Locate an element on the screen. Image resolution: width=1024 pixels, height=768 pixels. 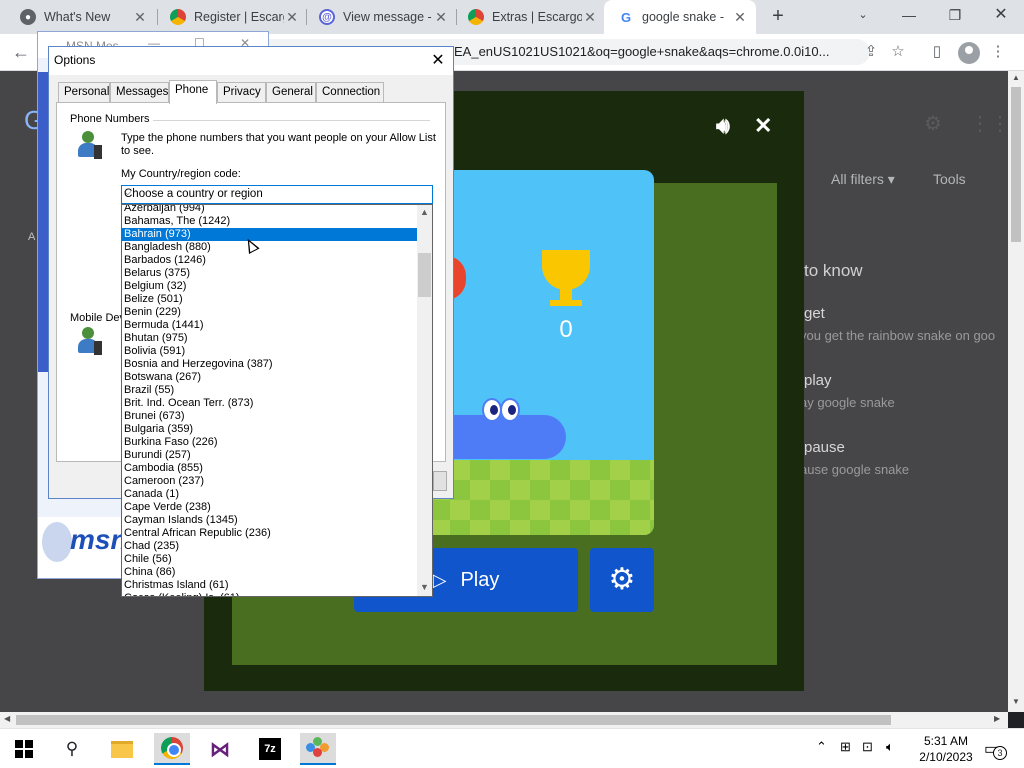
country-option: Brit. Ind. Ocean Terr. (873) is located at coordinates (269, 403).